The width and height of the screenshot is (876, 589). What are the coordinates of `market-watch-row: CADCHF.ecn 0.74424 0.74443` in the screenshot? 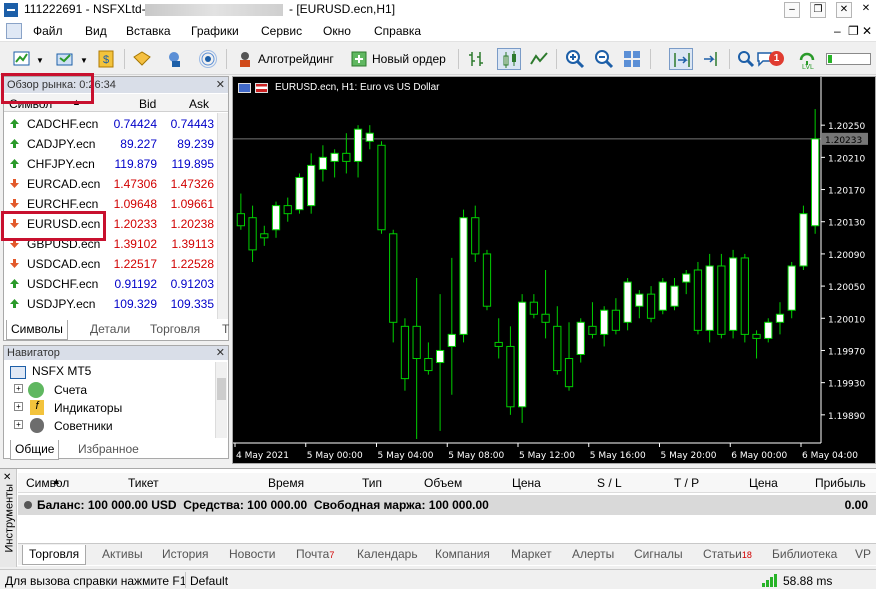 It's located at (111, 124).